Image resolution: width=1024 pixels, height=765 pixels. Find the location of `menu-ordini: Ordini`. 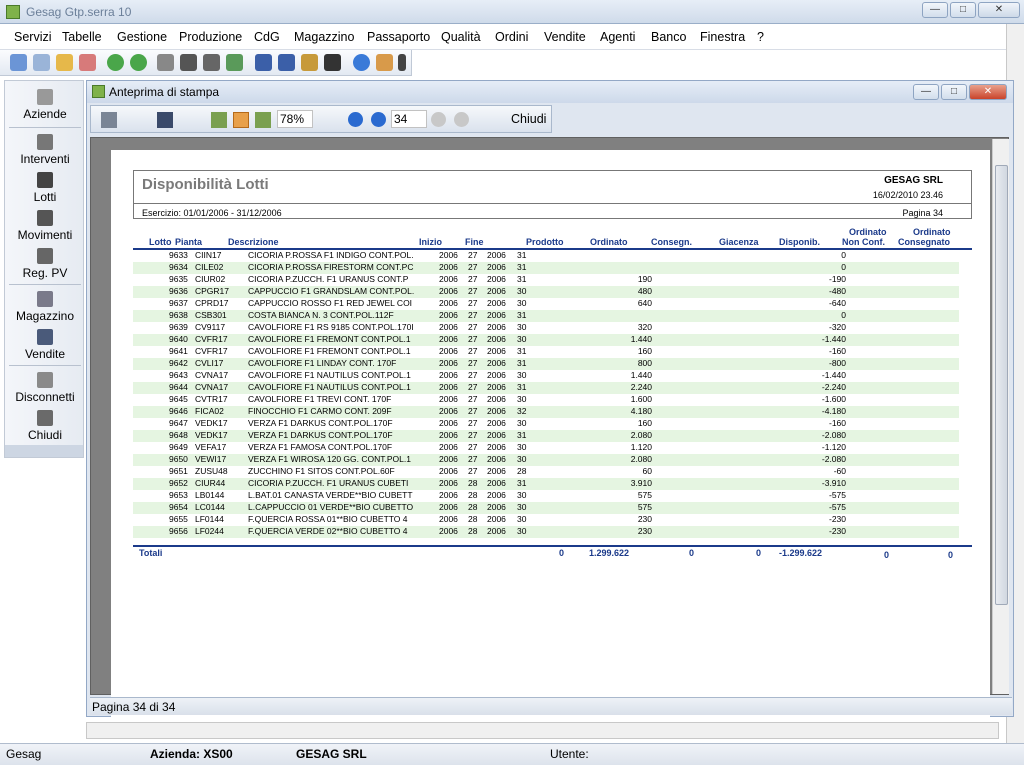

menu-ordini: Ordini is located at coordinates (511, 37).